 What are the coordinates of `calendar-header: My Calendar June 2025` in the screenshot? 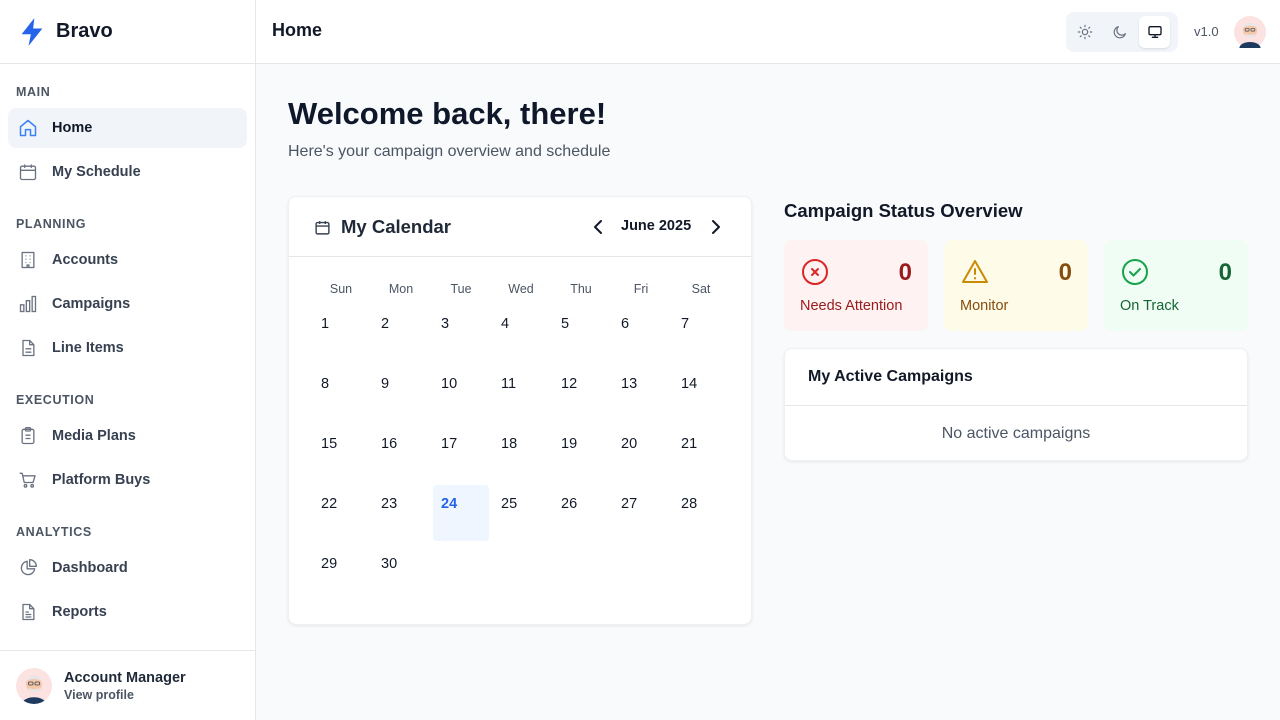 It's located at (520, 227).